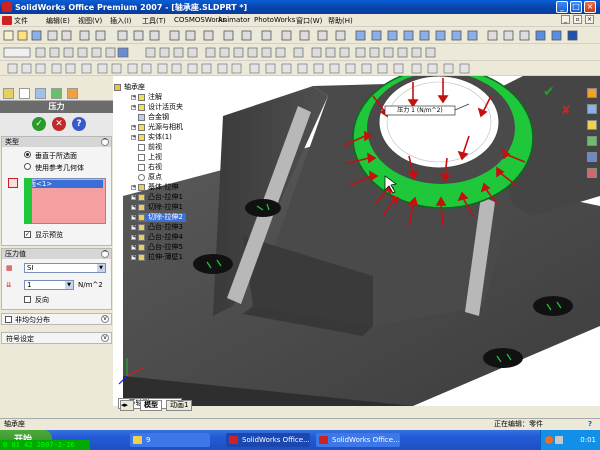  I want to click on type-section: 类型 ^ 垂直于所选面 使用参考几何体 面<1> ✓ 显示预览, so click(56, 191).